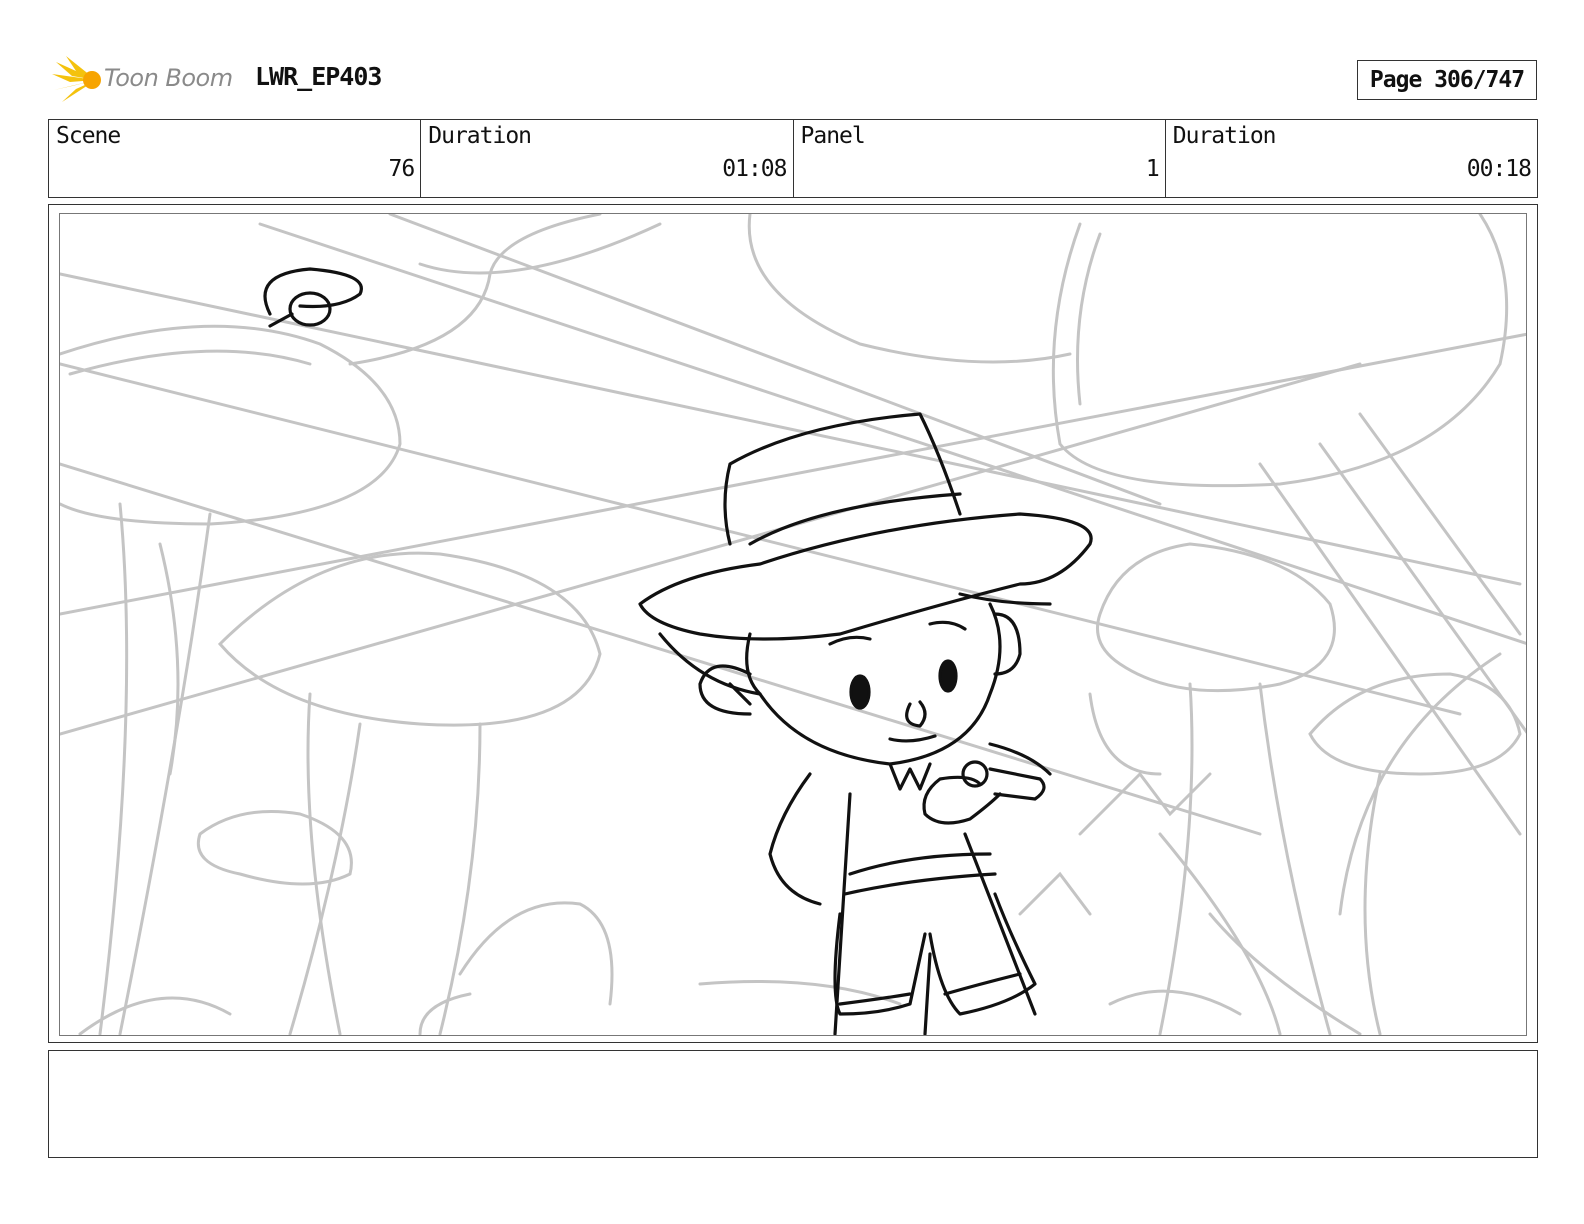 Image resolution: width=1584 pixels, height=1224 pixels. What do you see at coordinates (980, 158) in the screenshot?
I see `panel-cell: Panel 1` at bounding box center [980, 158].